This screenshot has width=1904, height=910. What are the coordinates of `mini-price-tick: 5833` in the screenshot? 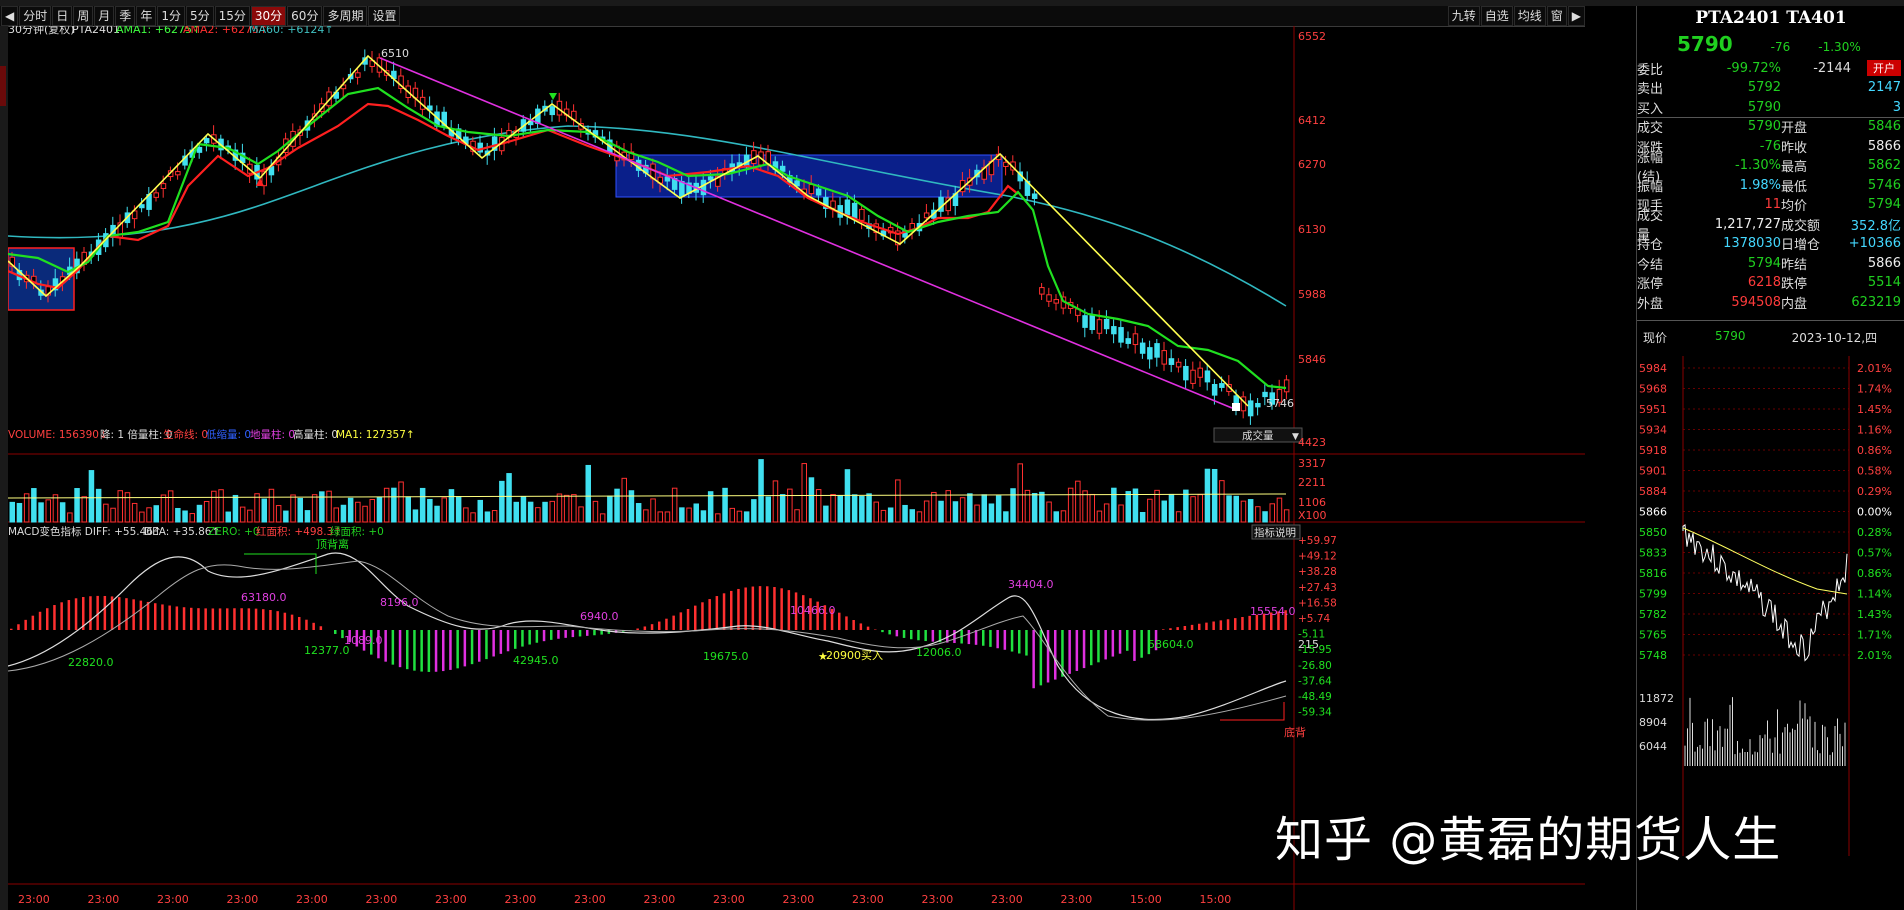 It's located at (1653, 552).